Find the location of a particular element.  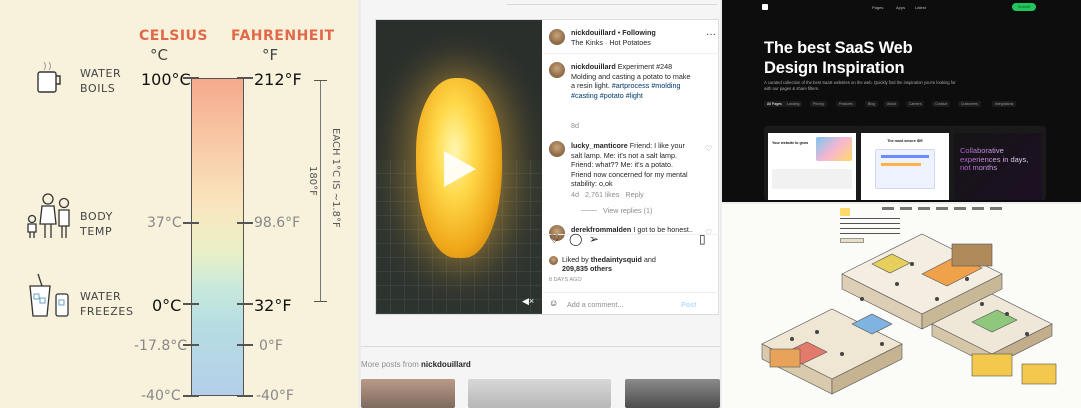

hero-headline: The best SaaS Web Design Inspiration is located at coordinates (838, 58).